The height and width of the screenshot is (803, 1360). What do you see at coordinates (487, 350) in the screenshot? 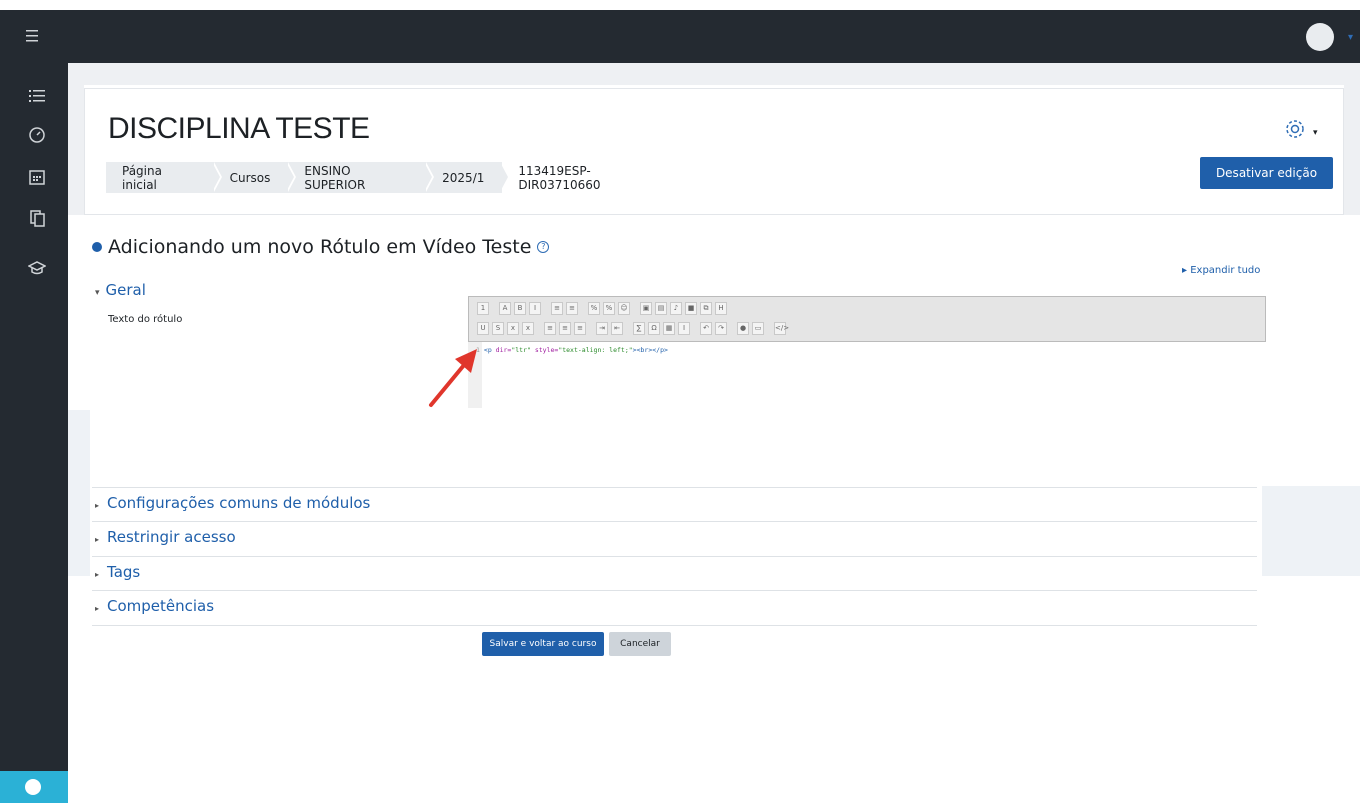
I see `code-tag: <p` at bounding box center [487, 350].